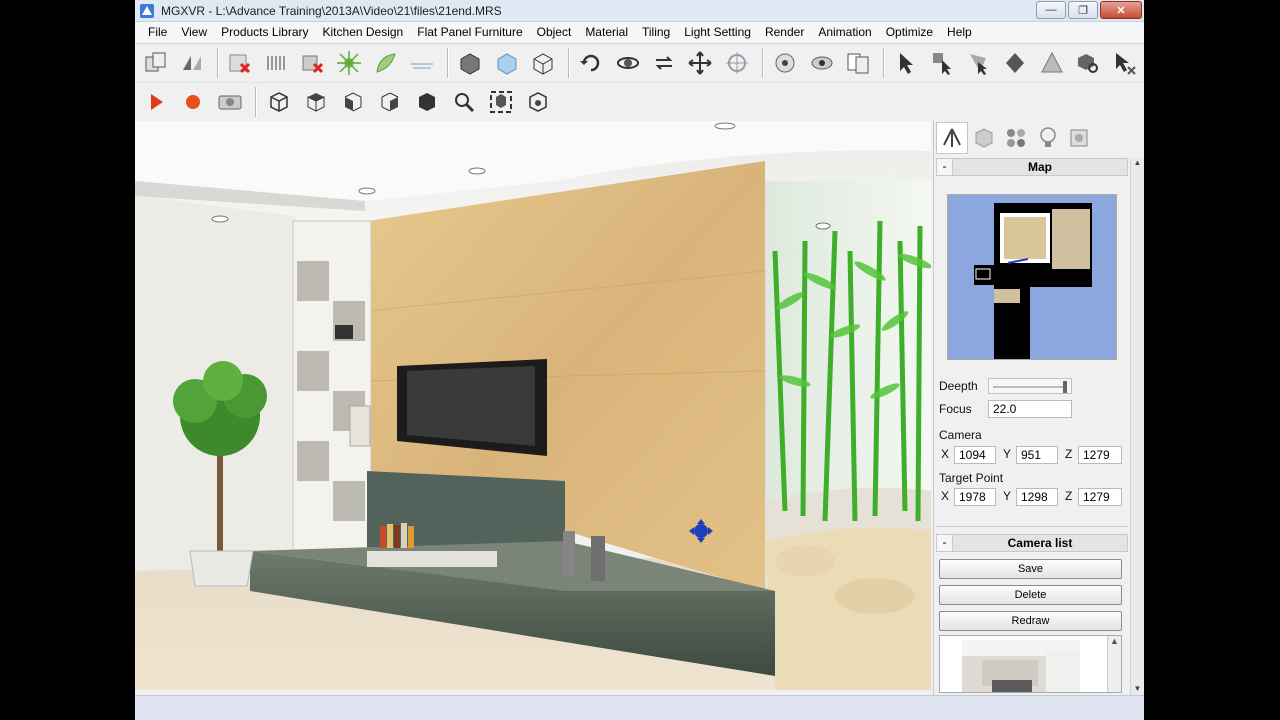 Image resolution: width=1280 pixels, height=720 pixels. What do you see at coordinates (390, 102) in the screenshot?
I see `view-side-button` at bounding box center [390, 102].